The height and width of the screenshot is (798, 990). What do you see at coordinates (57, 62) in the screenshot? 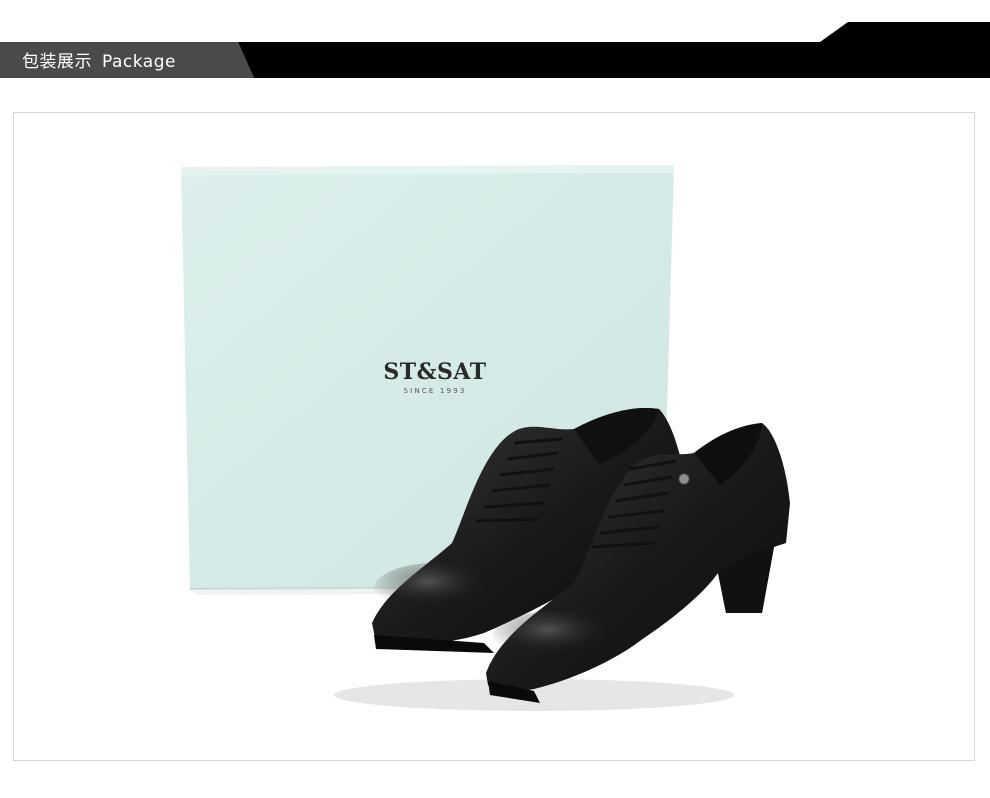
I see `section-title-cn: 包装展示` at bounding box center [57, 62].